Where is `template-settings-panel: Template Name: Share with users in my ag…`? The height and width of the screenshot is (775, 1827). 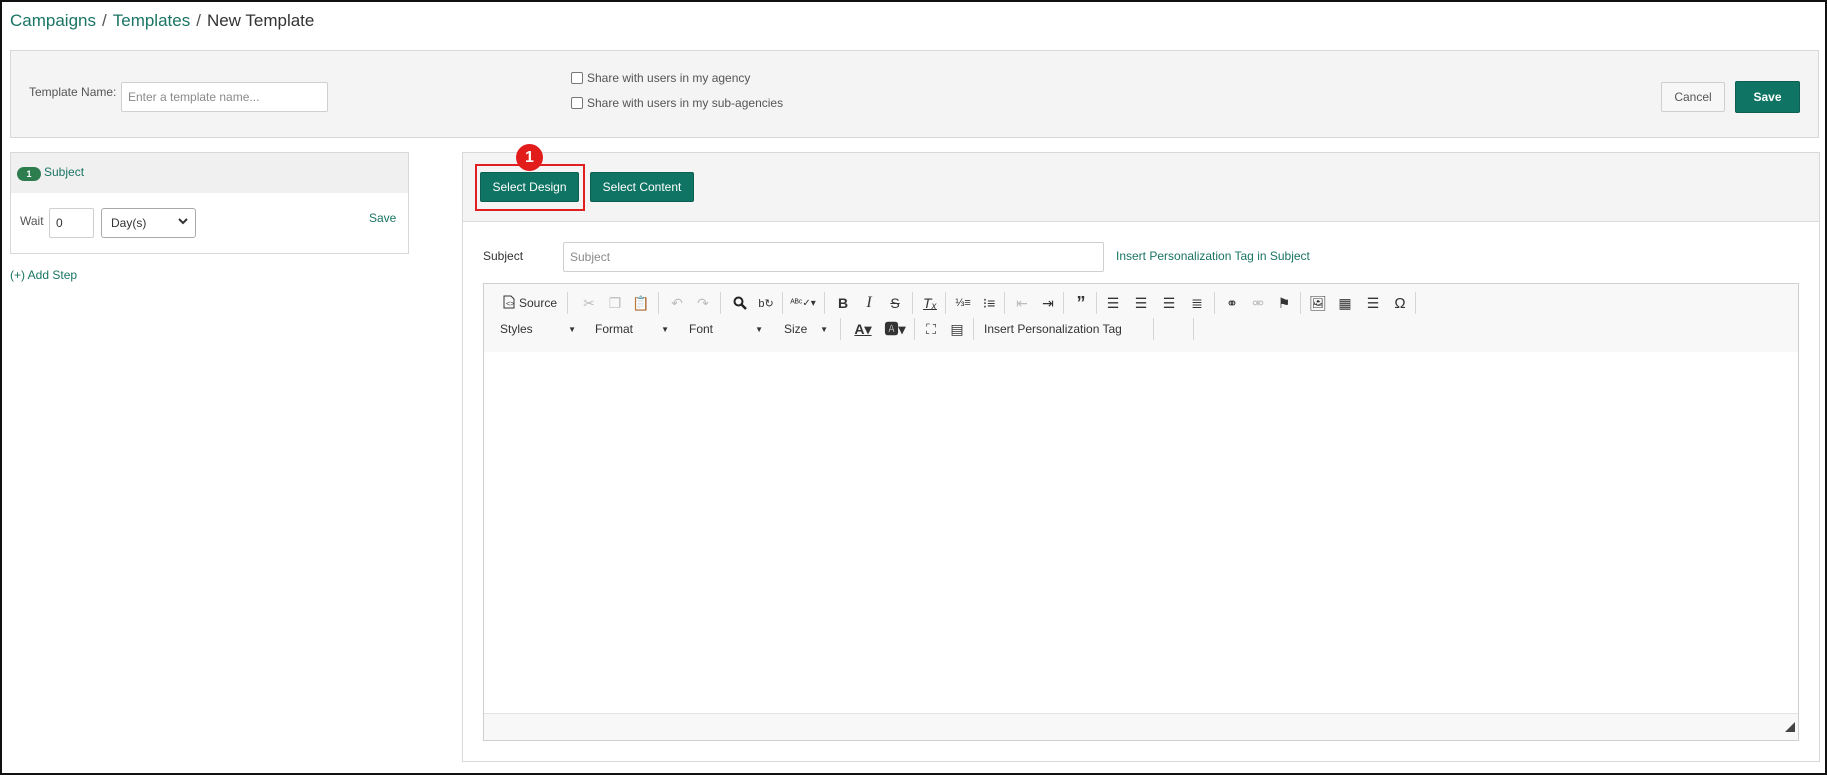
template-settings-panel: Template Name: Share with users in my ag… is located at coordinates (914, 94).